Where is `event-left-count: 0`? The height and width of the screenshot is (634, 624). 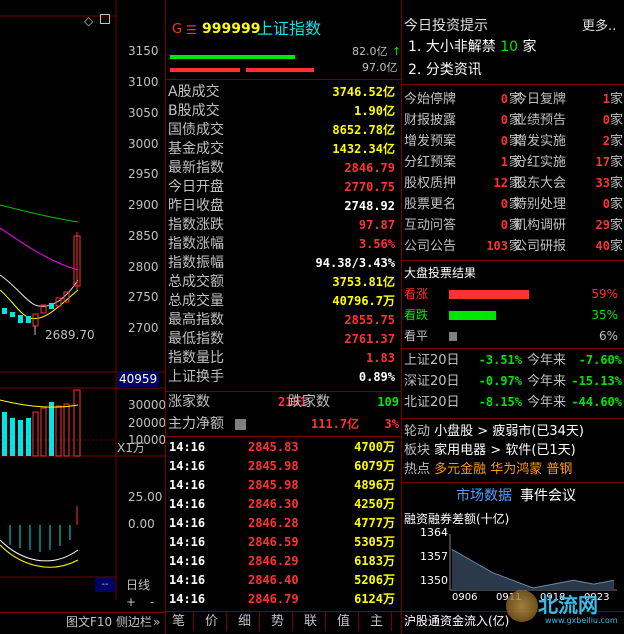 event-left-count: 0 is located at coordinates (504, 225).